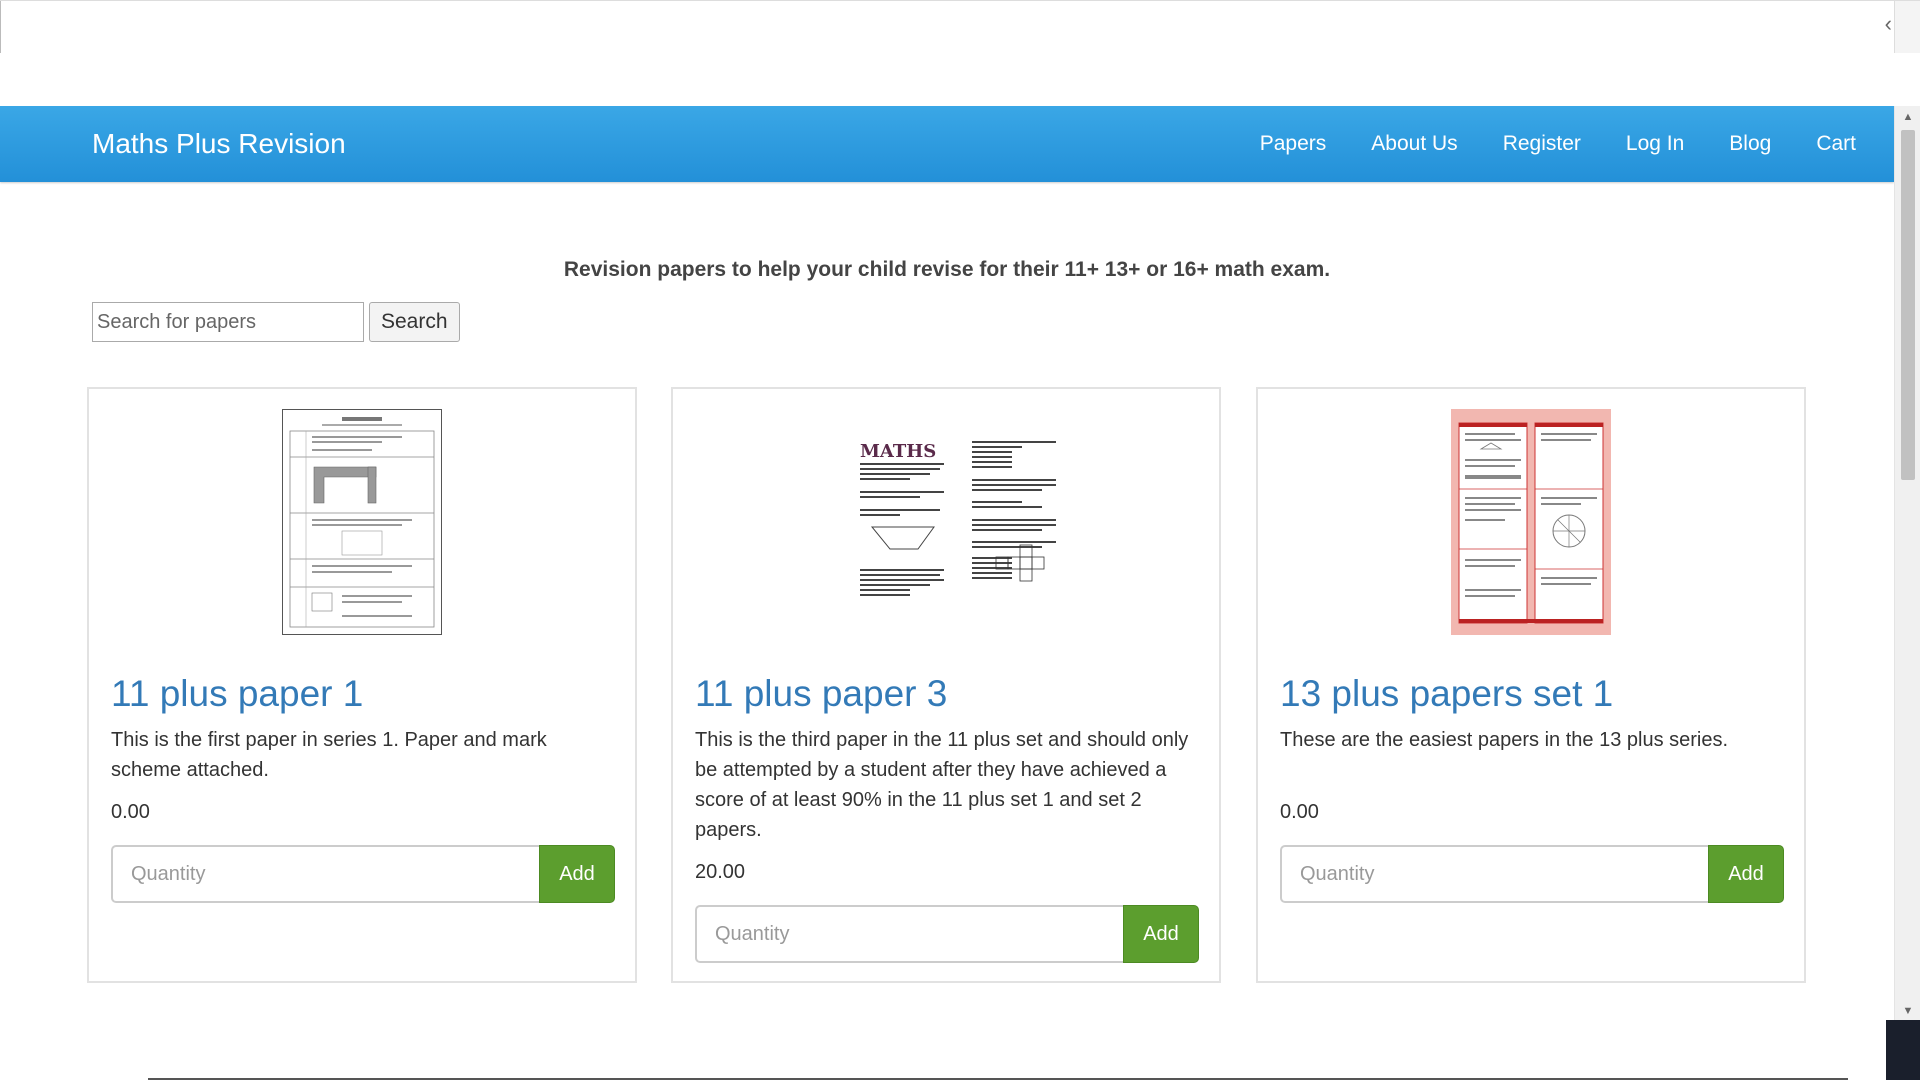 The width and height of the screenshot is (1920, 1080). What do you see at coordinates (960, 26) in the screenshot?
I see `browser-top-strip: ‹` at bounding box center [960, 26].